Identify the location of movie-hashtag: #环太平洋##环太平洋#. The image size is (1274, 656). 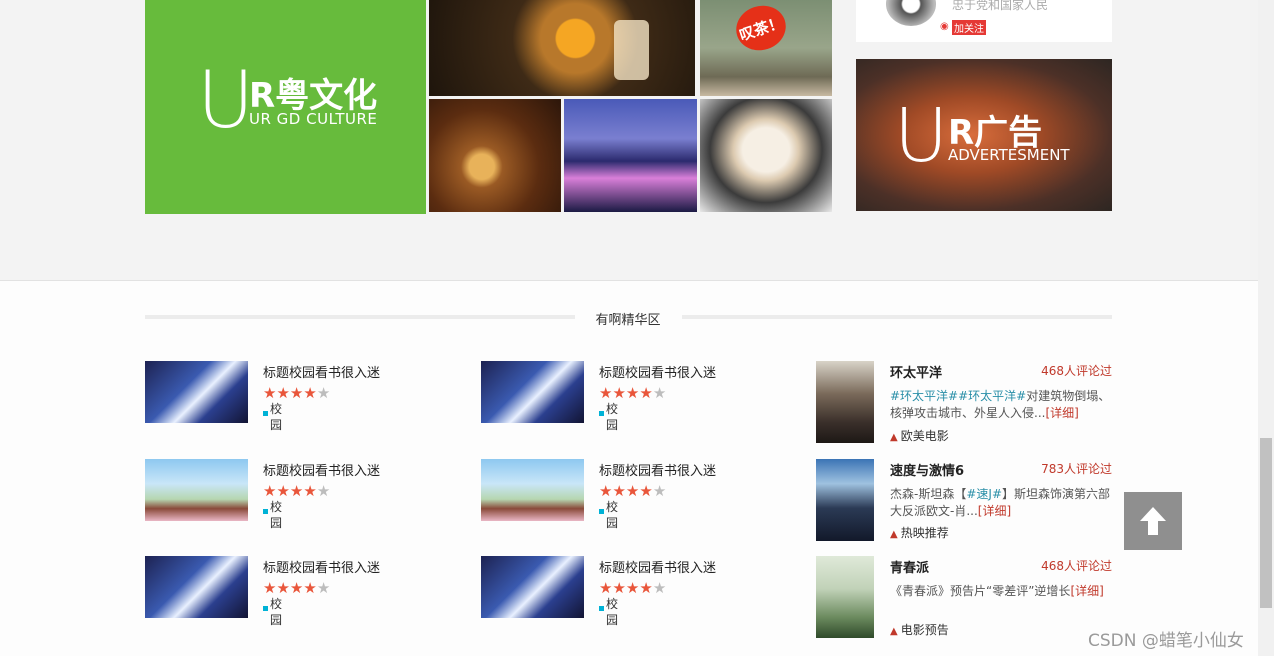
(958, 396).